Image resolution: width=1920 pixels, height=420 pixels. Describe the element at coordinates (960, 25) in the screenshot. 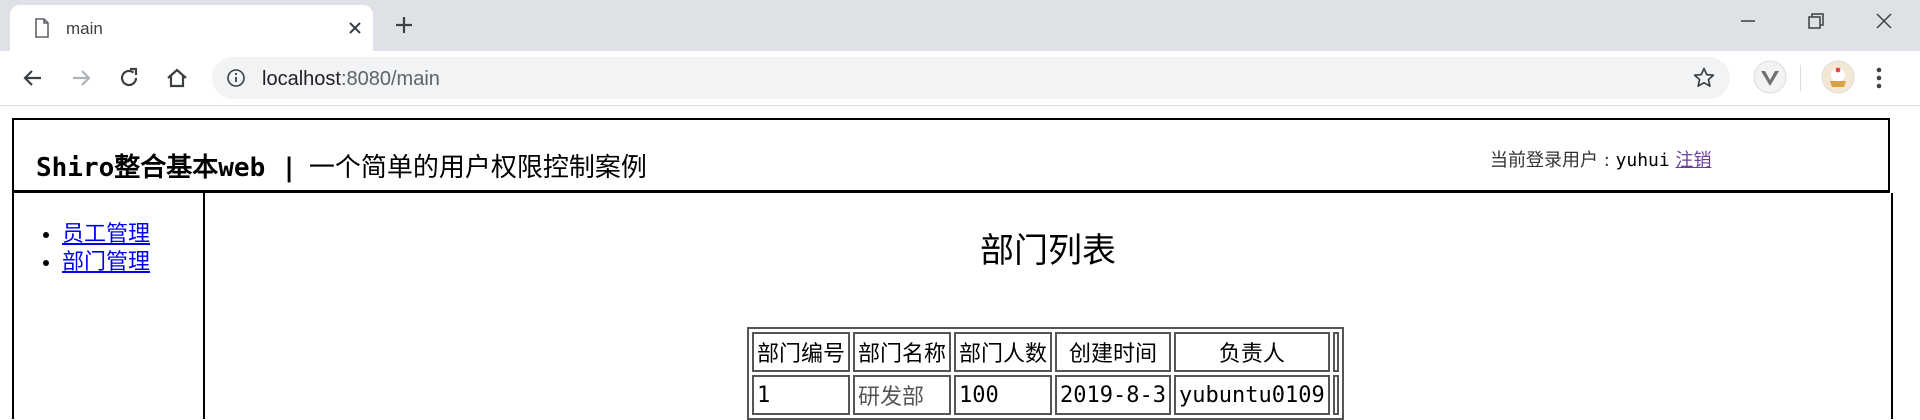

I see `tab-strip: main` at that location.